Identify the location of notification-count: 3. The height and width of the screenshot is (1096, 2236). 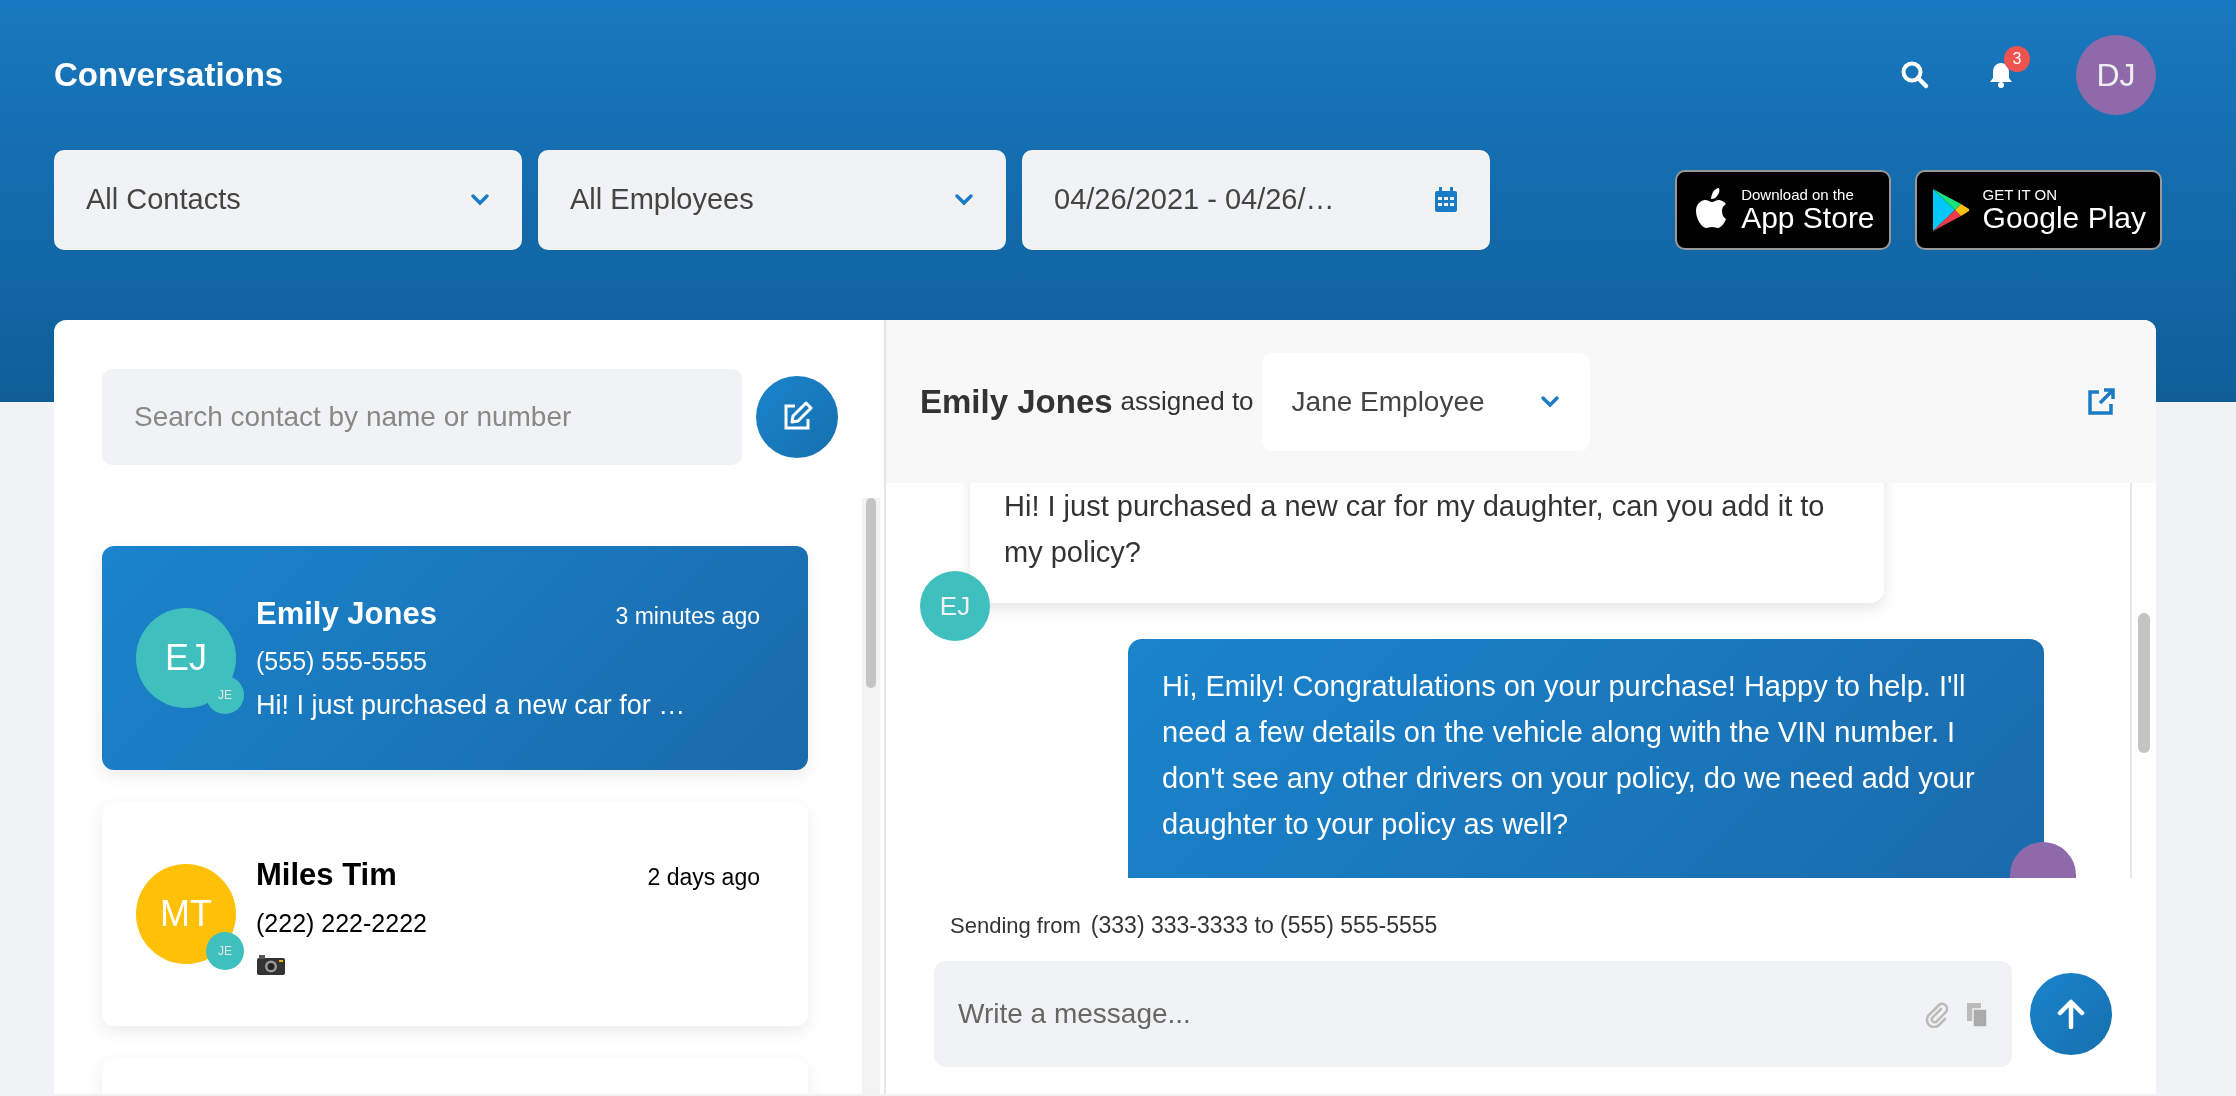
(2017, 59).